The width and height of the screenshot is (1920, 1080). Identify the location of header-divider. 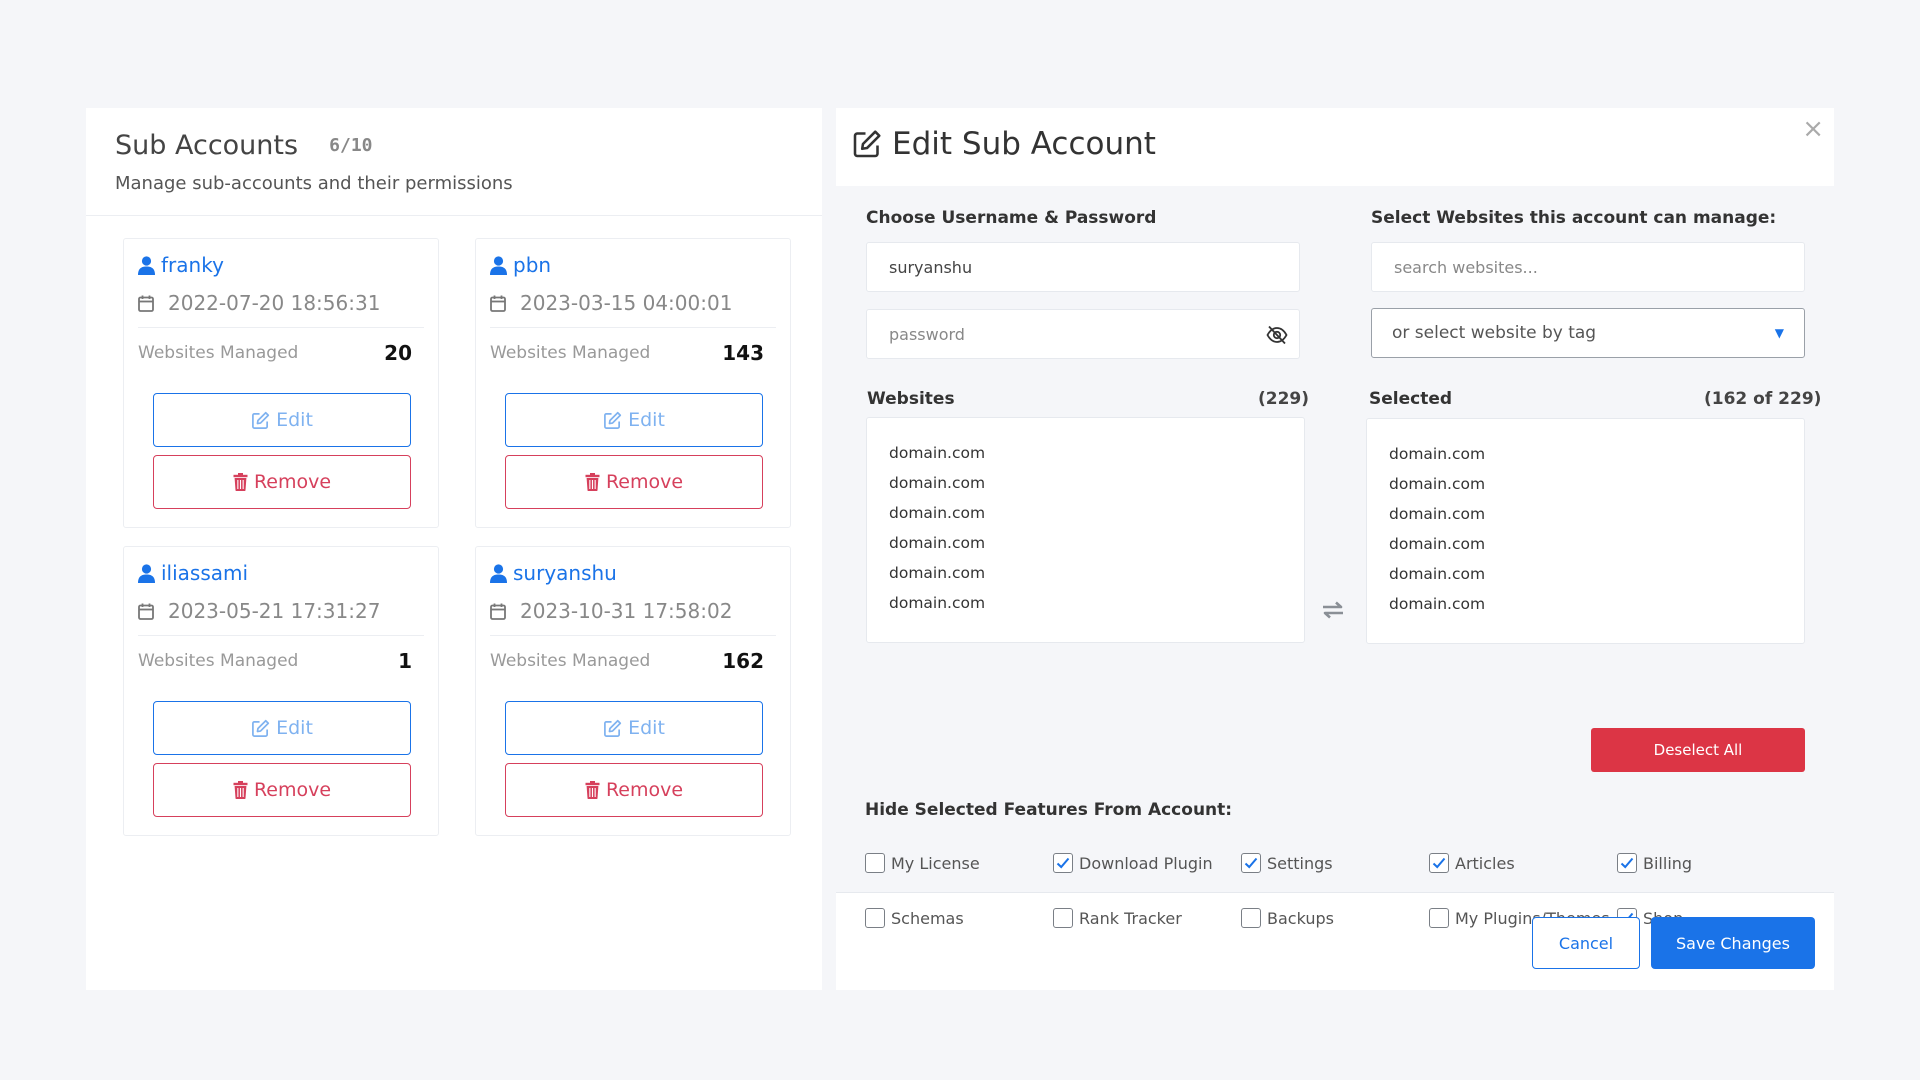
(454, 215).